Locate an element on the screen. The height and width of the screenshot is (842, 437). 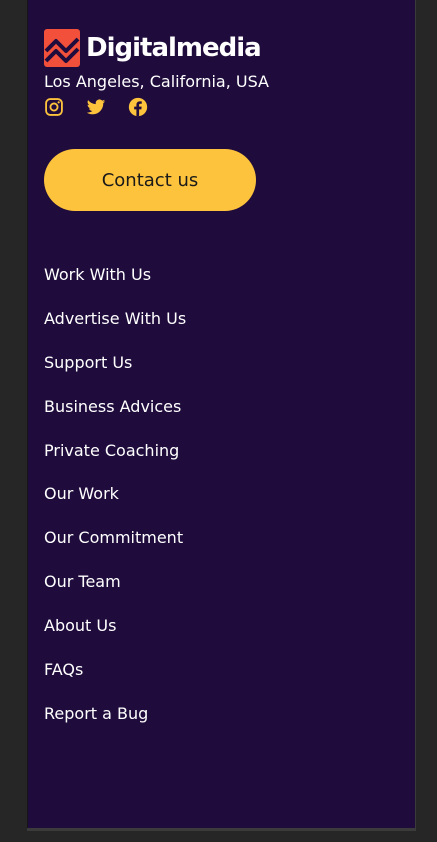
list-item: Private Coaching is located at coordinates (115, 463).